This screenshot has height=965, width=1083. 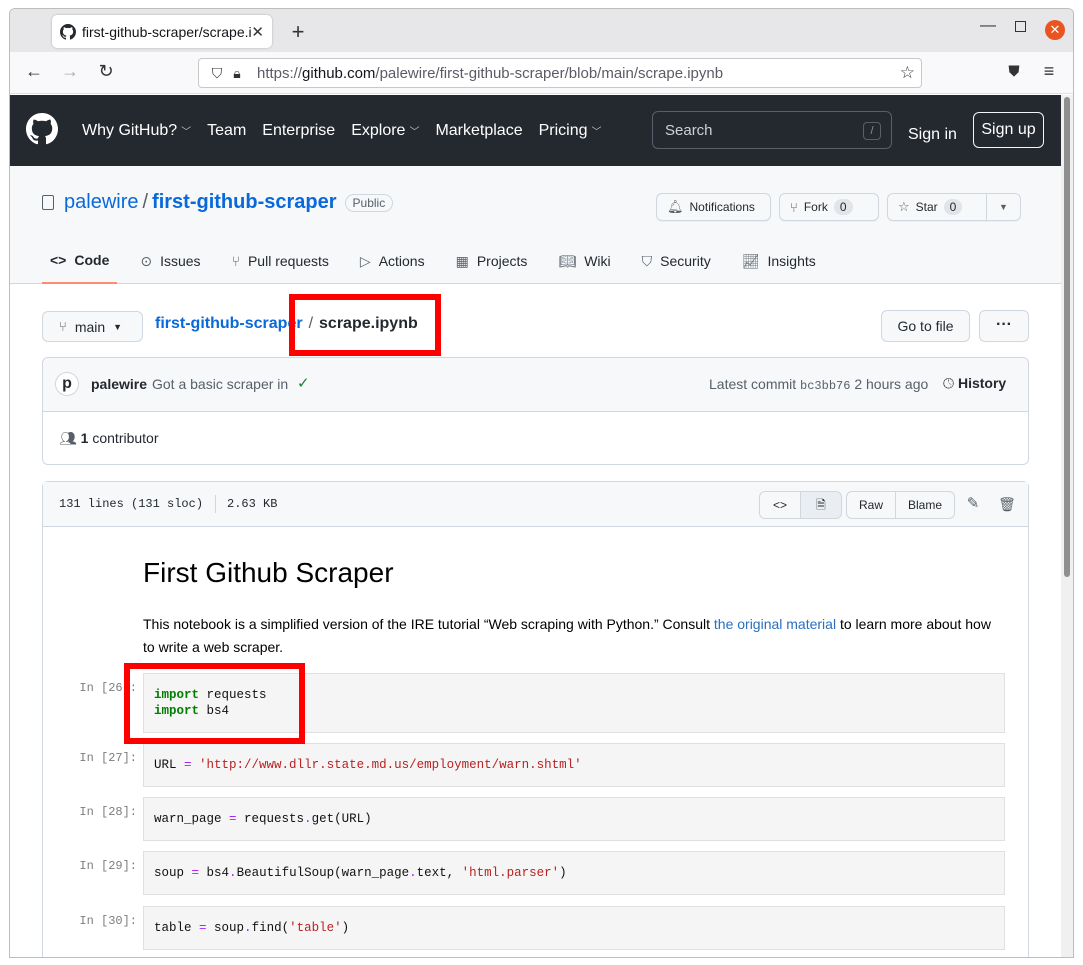 I want to click on forward-icon: →, so click(x=70, y=71).